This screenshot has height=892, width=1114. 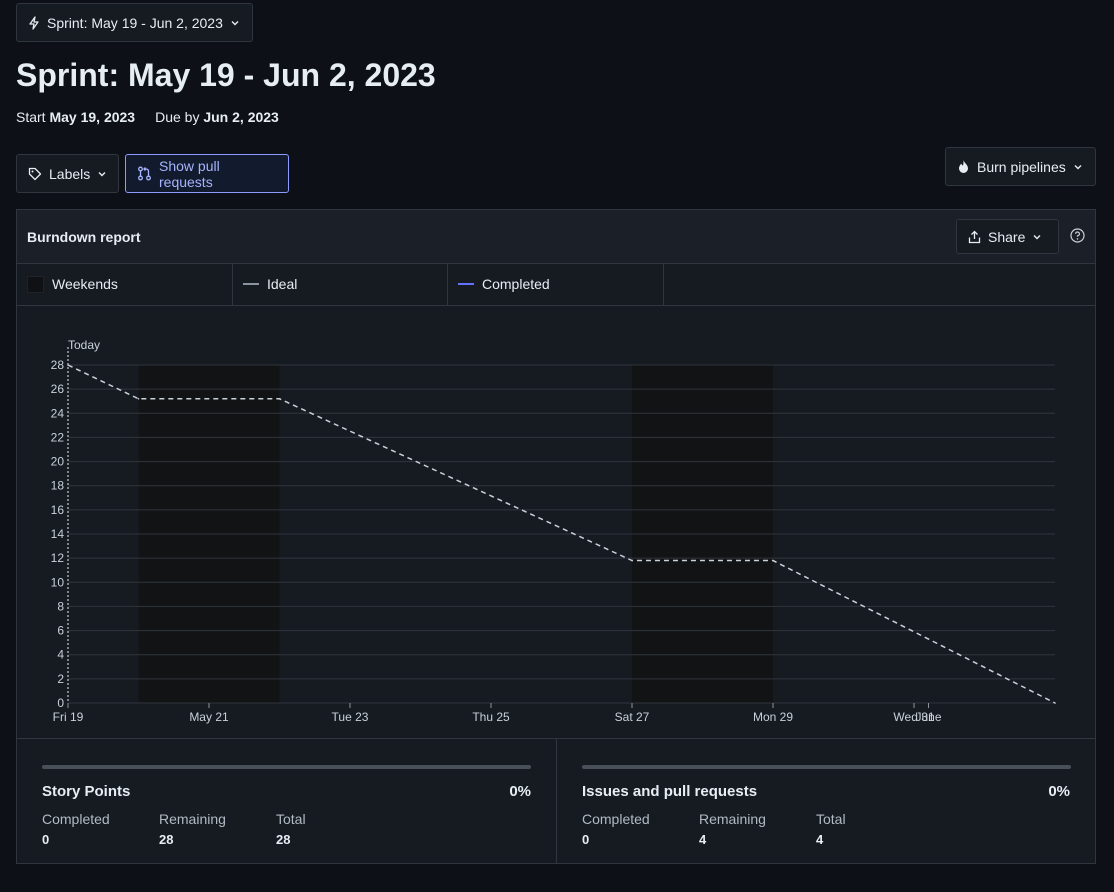 I want to click on x-tick-label-0: Fri 19, so click(x=68, y=717).